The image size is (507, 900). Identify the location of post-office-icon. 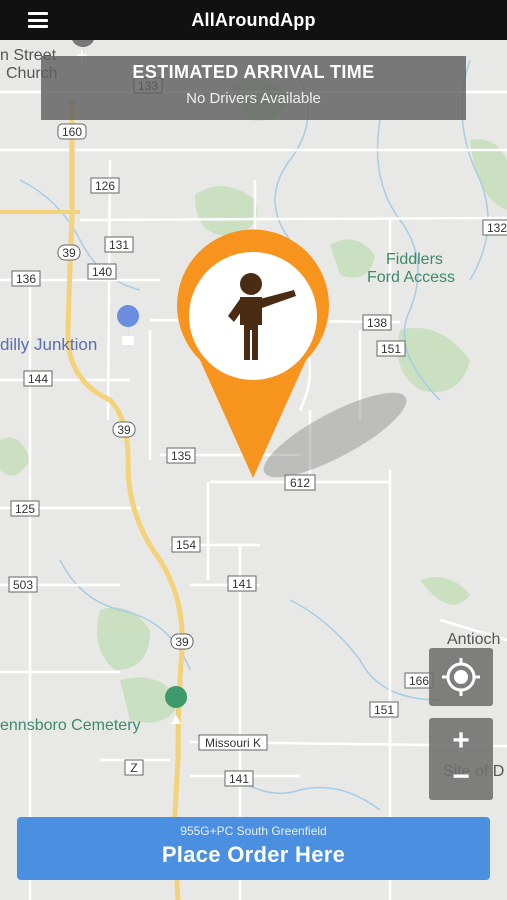
(128, 331).